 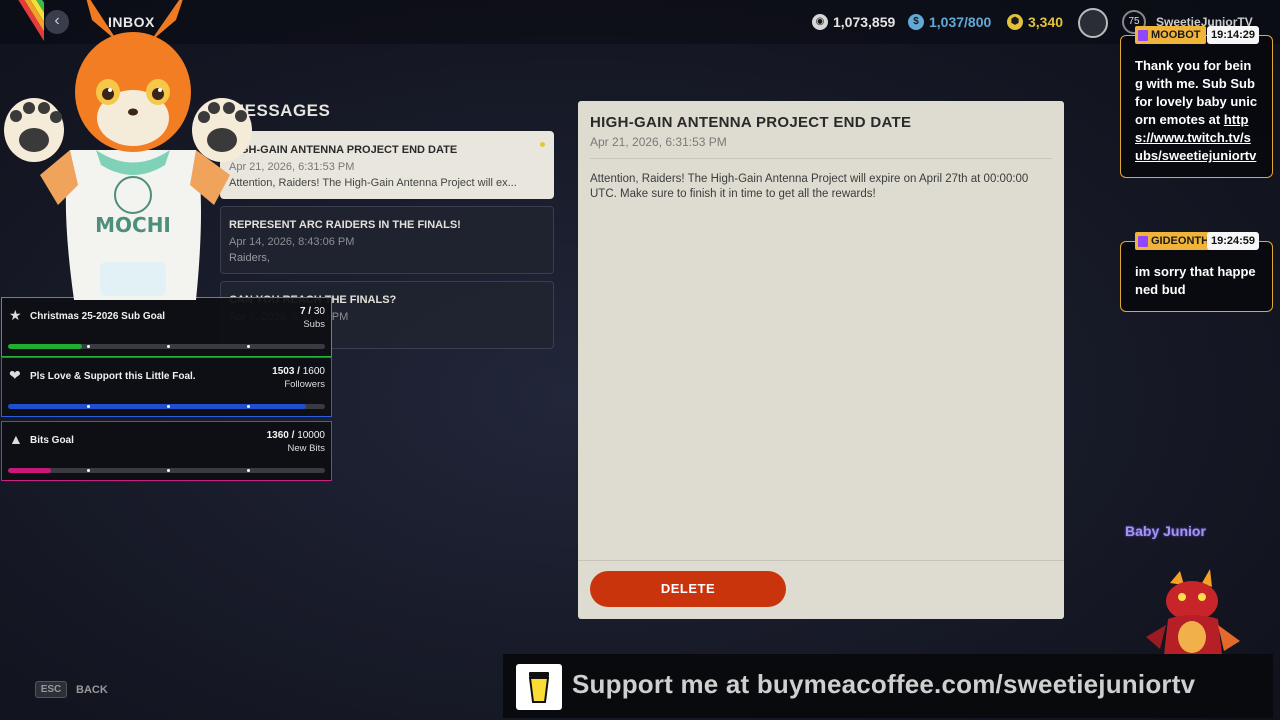 What do you see at coordinates (1165, 531) in the screenshot?
I see `pet-name: Baby Junior` at bounding box center [1165, 531].